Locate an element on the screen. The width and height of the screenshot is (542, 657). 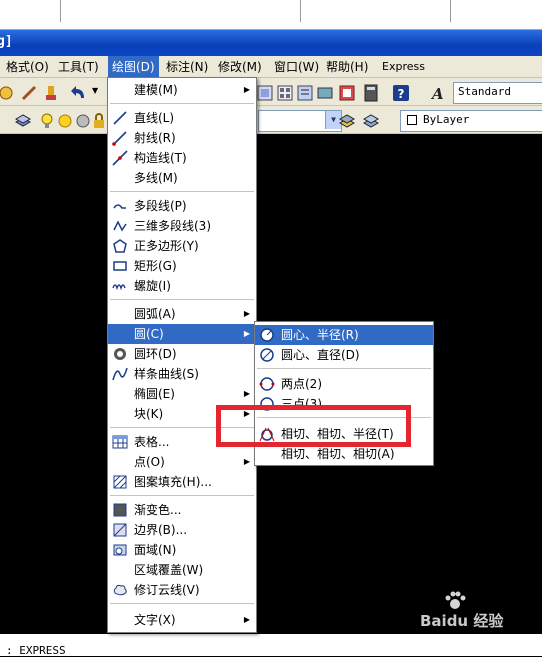
svg-text: A is located at coordinates (437, 93).